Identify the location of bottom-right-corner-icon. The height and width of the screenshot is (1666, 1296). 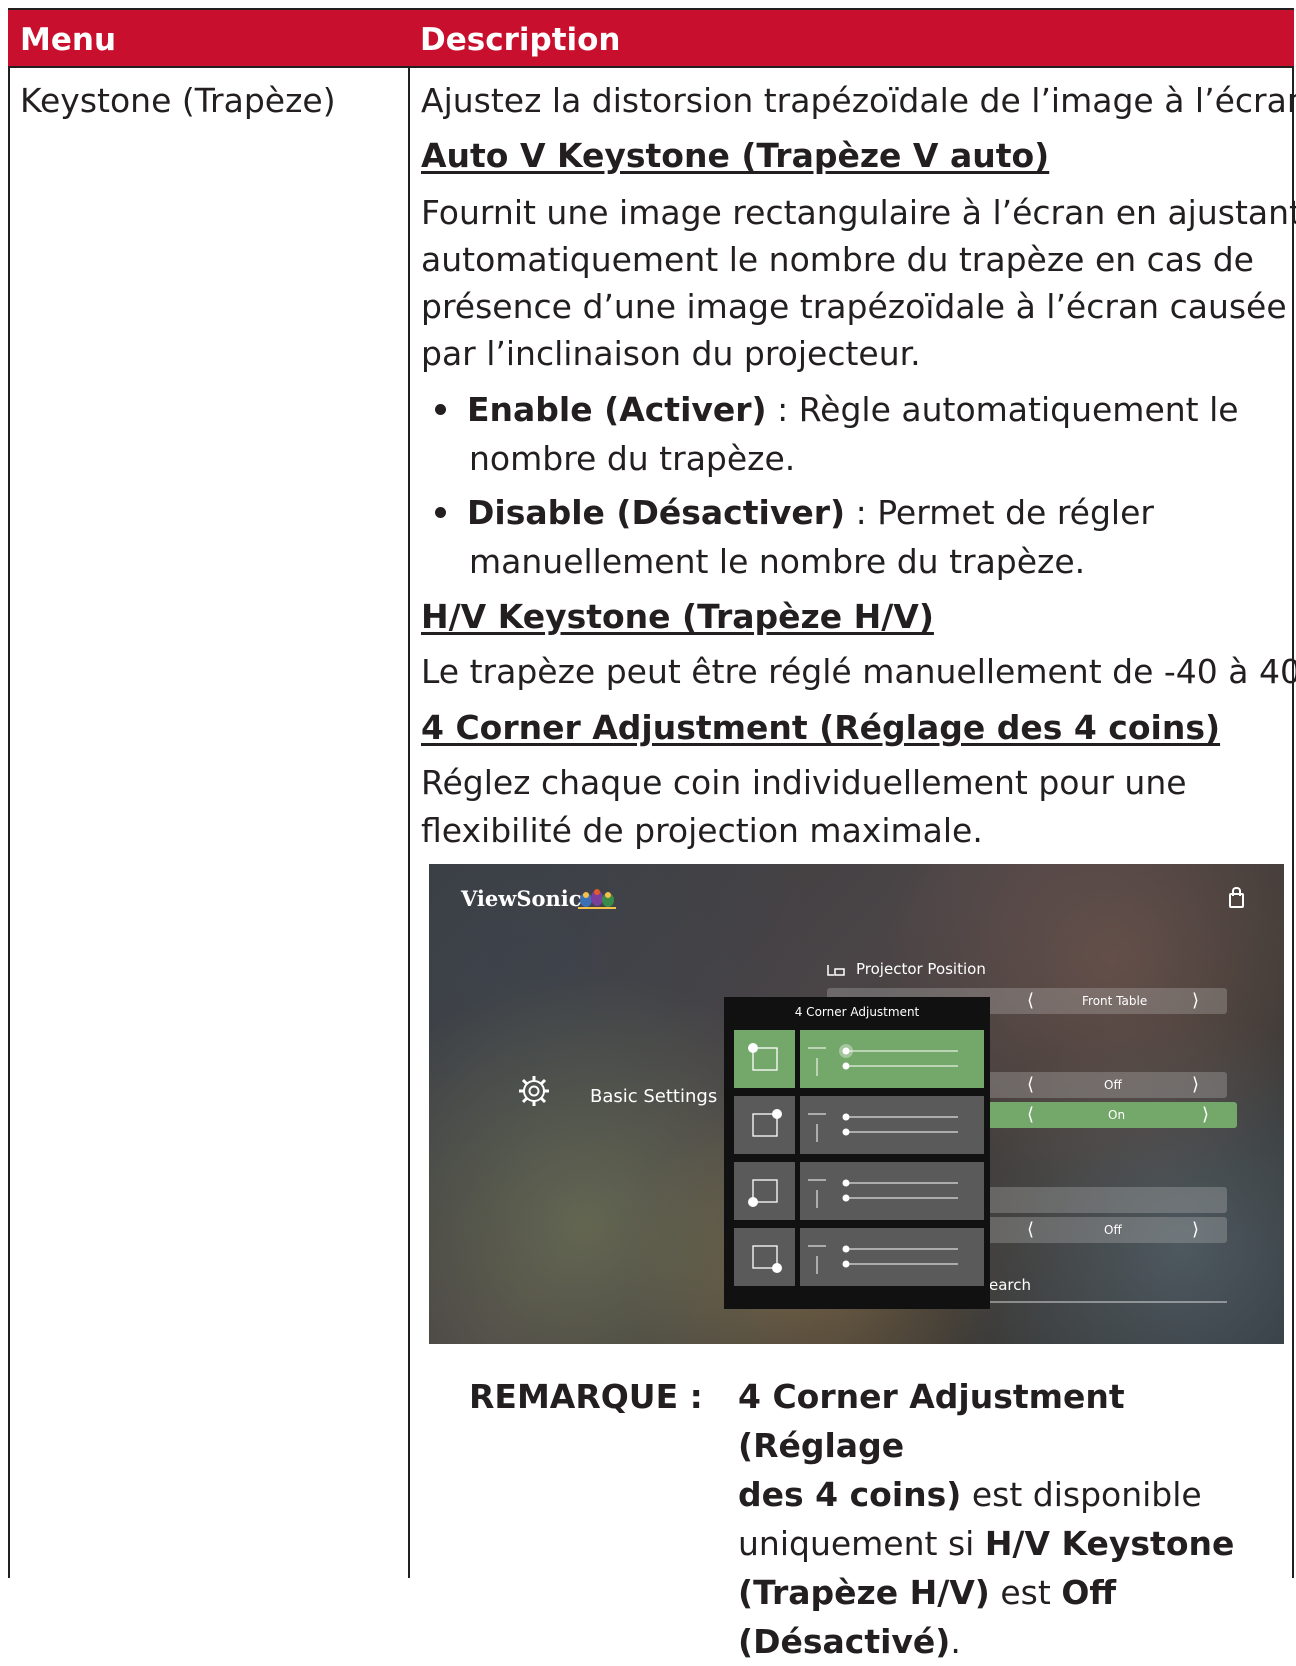
(767, 1259).